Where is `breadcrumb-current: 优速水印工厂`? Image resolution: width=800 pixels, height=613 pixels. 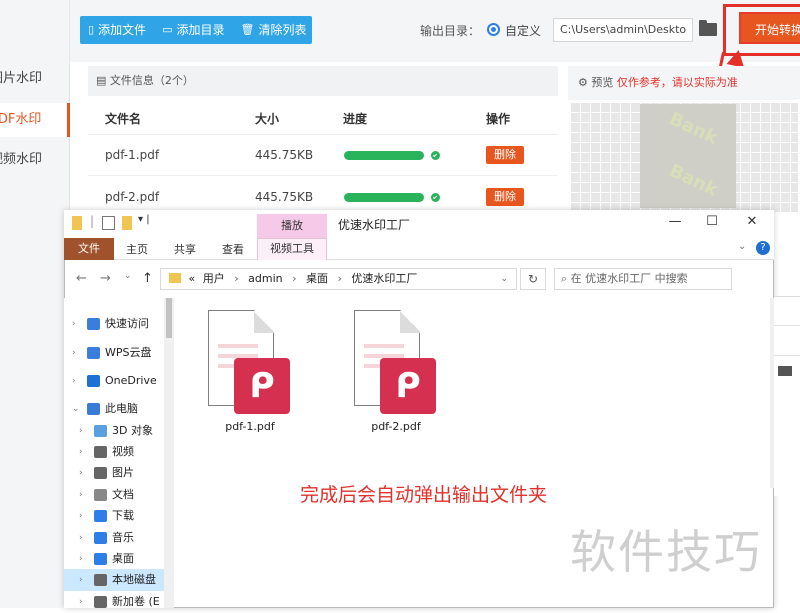 breadcrumb-current: 优速水印工厂 is located at coordinates (384, 278).